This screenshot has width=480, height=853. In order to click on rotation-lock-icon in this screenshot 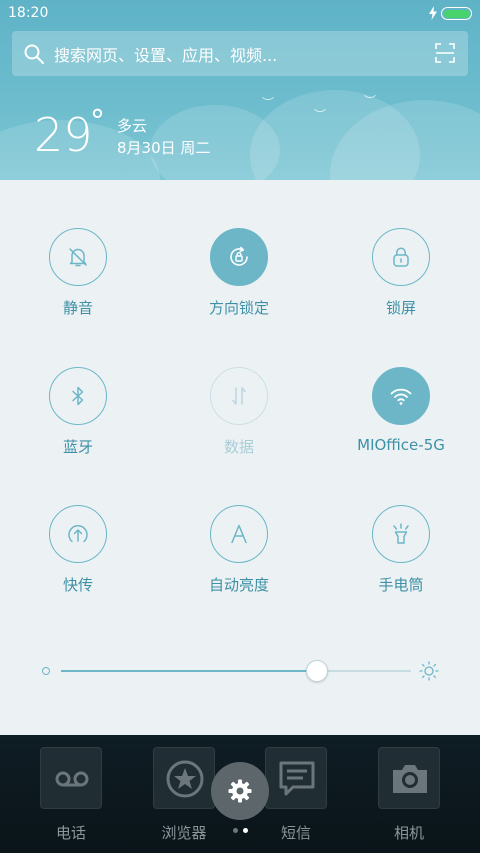, I will do `click(239, 256)`.